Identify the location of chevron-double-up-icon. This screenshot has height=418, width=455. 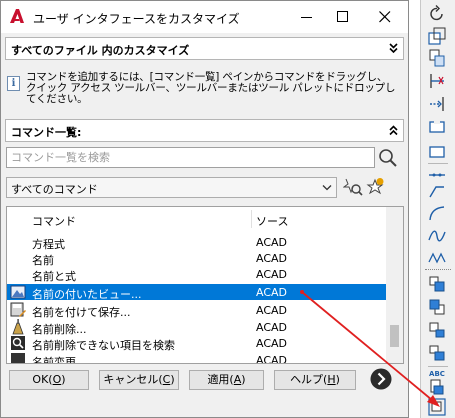
(393, 130).